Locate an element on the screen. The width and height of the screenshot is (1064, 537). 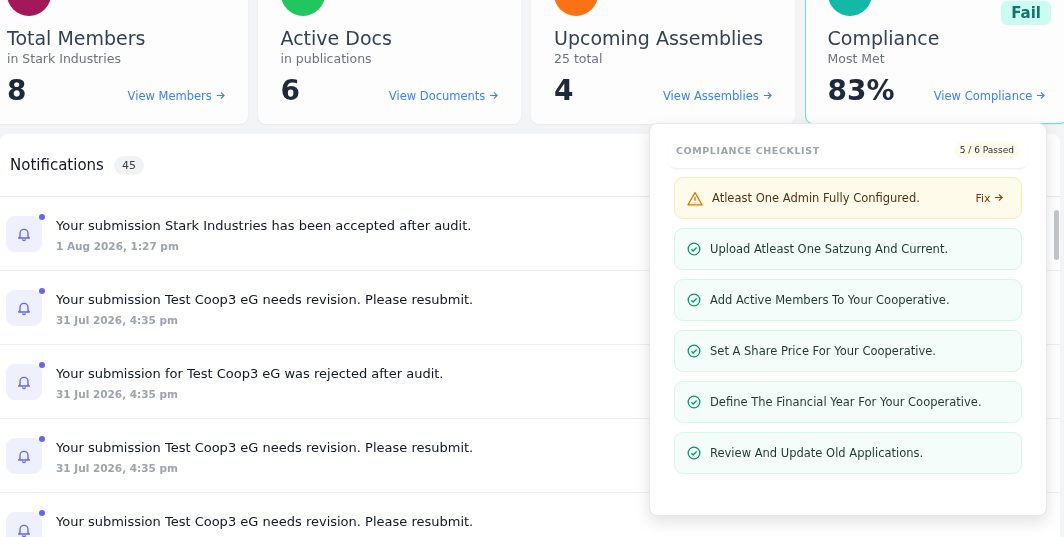
view-link: View Compliance is located at coordinates (989, 96).